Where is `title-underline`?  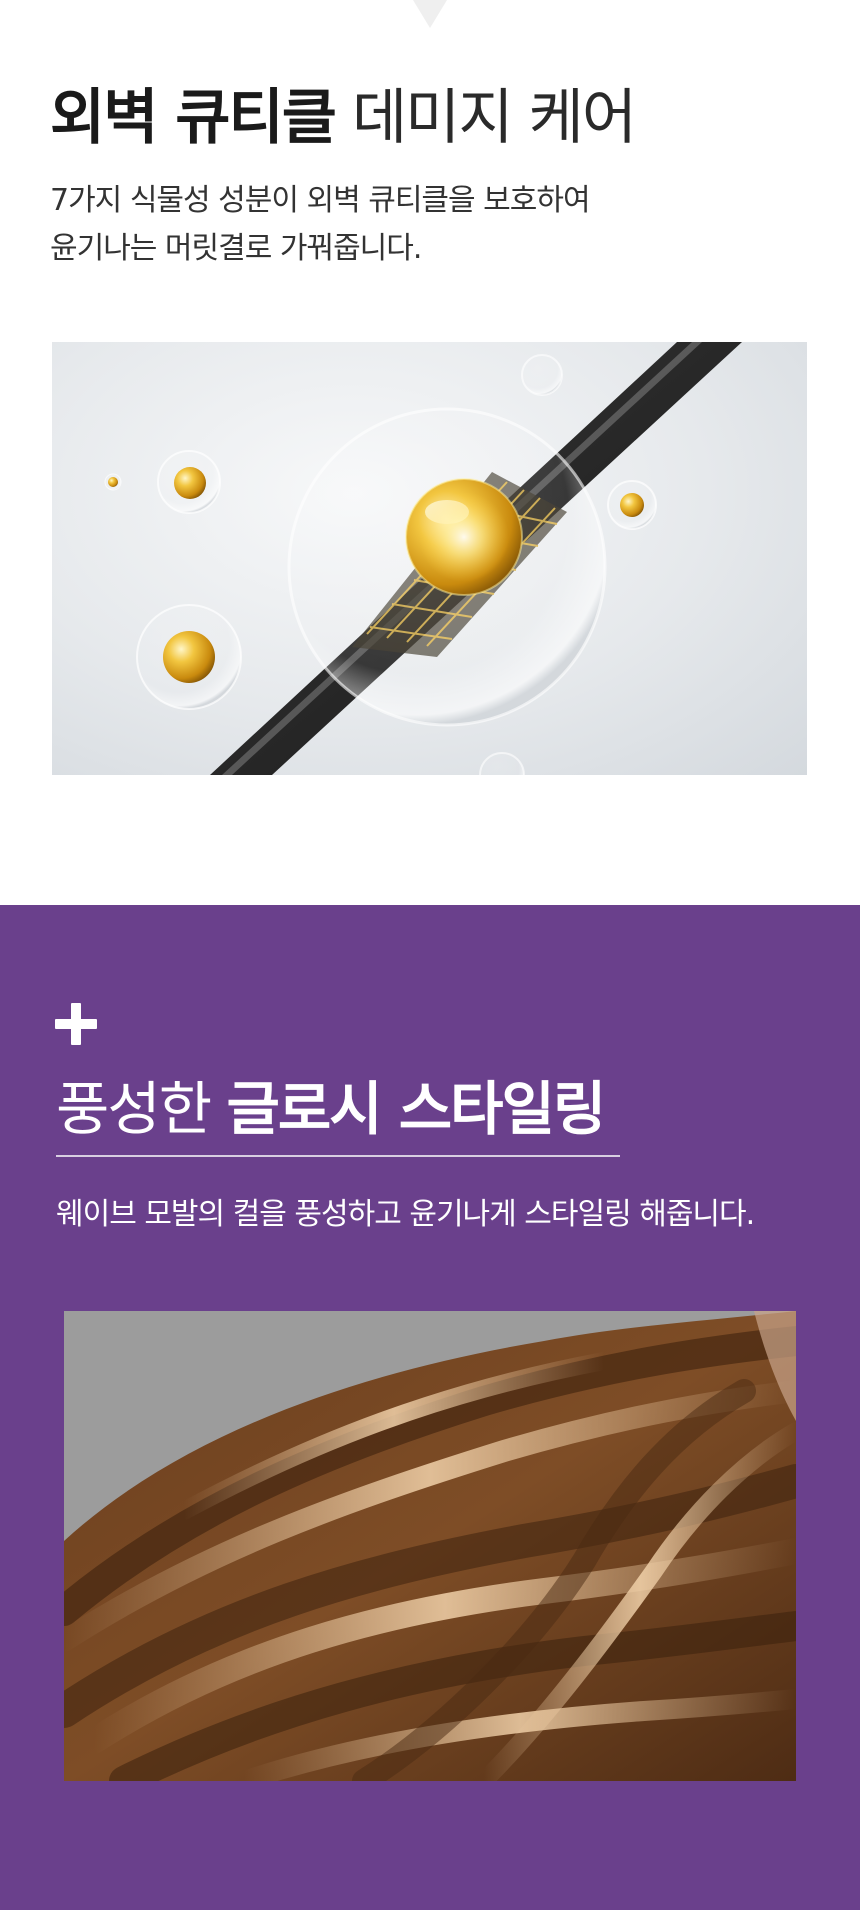 title-underline is located at coordinates (338, 1156).